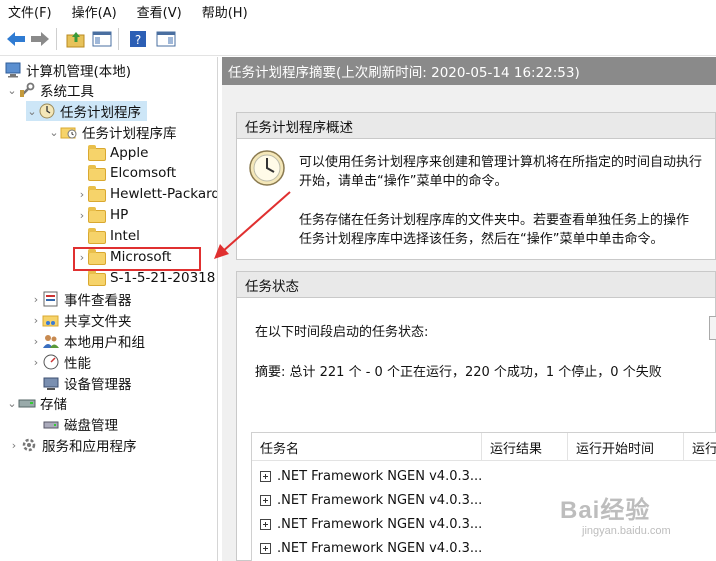  I want to click on watermark: Bai经验 jingyan.baidu.com, so click(635, 520).